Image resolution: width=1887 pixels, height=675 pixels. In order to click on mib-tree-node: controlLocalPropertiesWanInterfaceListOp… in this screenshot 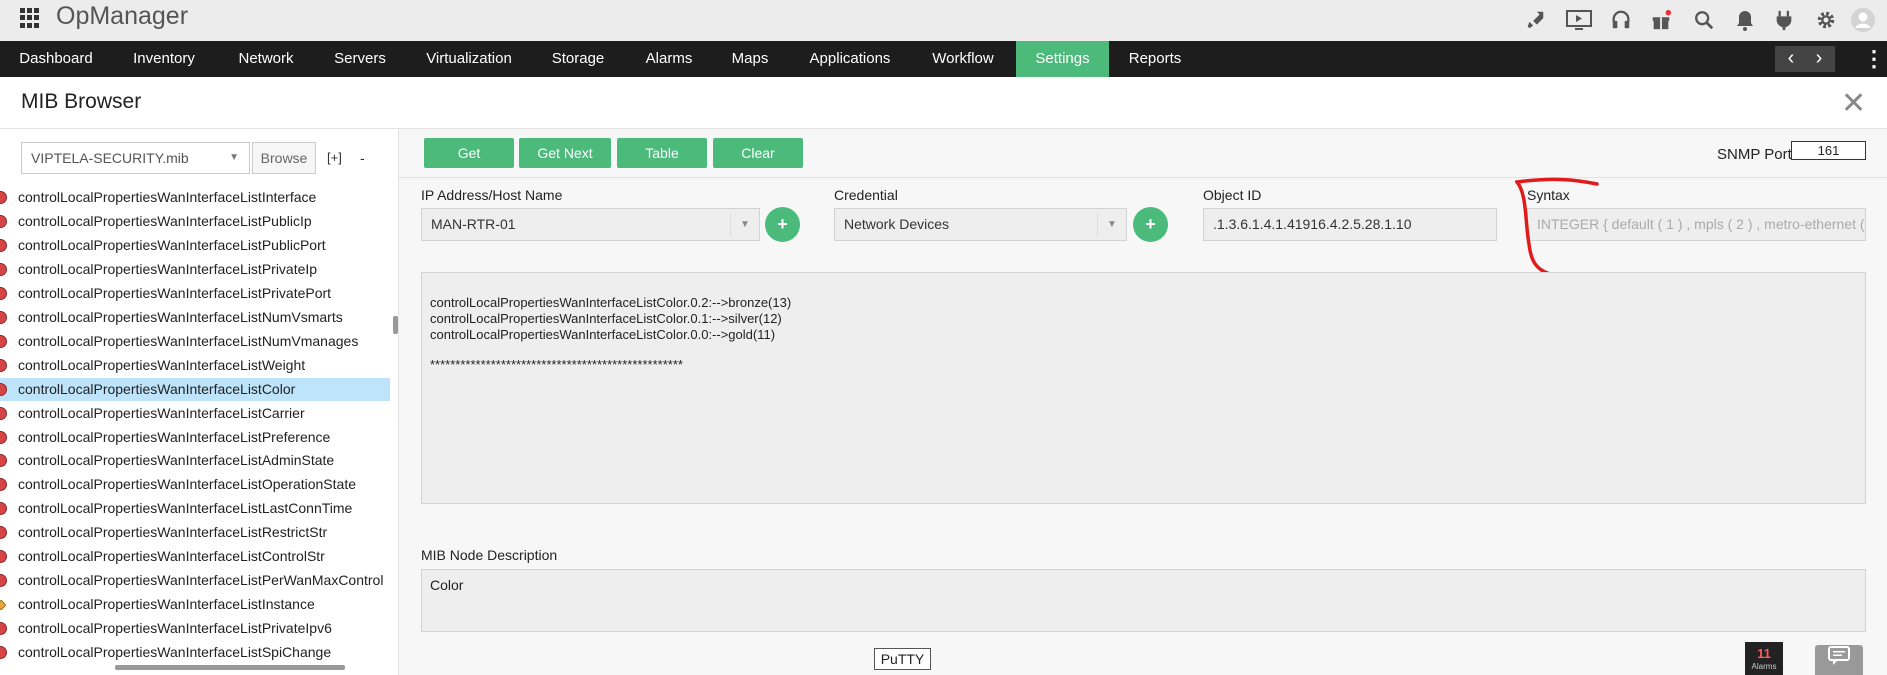, I will do `click(195, 484)`.